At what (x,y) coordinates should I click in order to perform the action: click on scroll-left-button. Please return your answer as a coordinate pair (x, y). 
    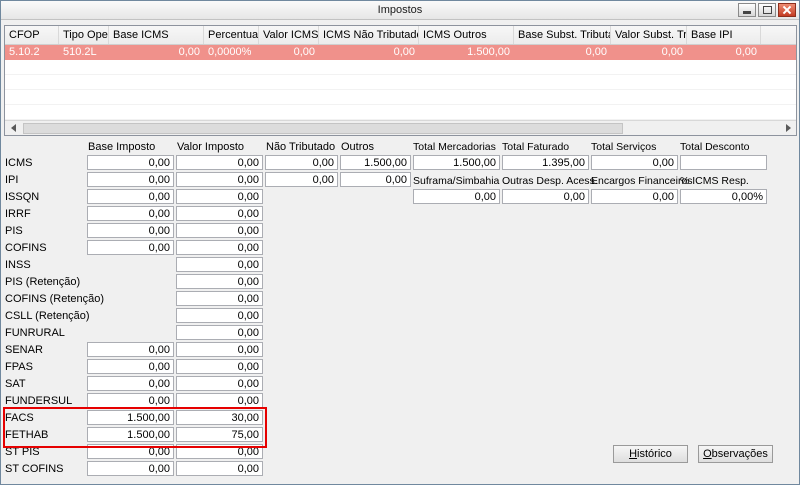
    Looking at the image, I should click on (13, 128).